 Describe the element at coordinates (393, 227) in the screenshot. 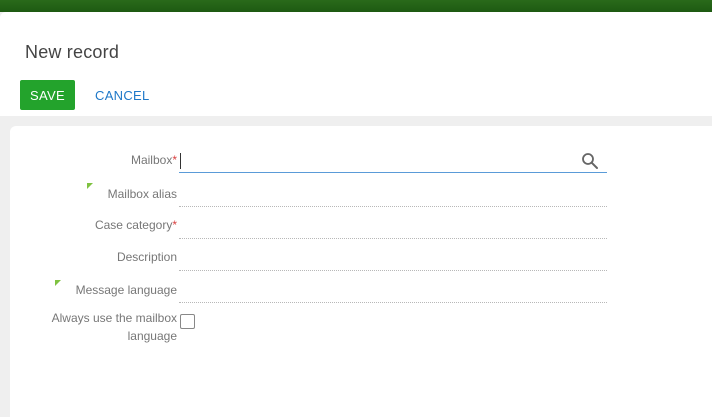

I see `case-category-field` at that location.